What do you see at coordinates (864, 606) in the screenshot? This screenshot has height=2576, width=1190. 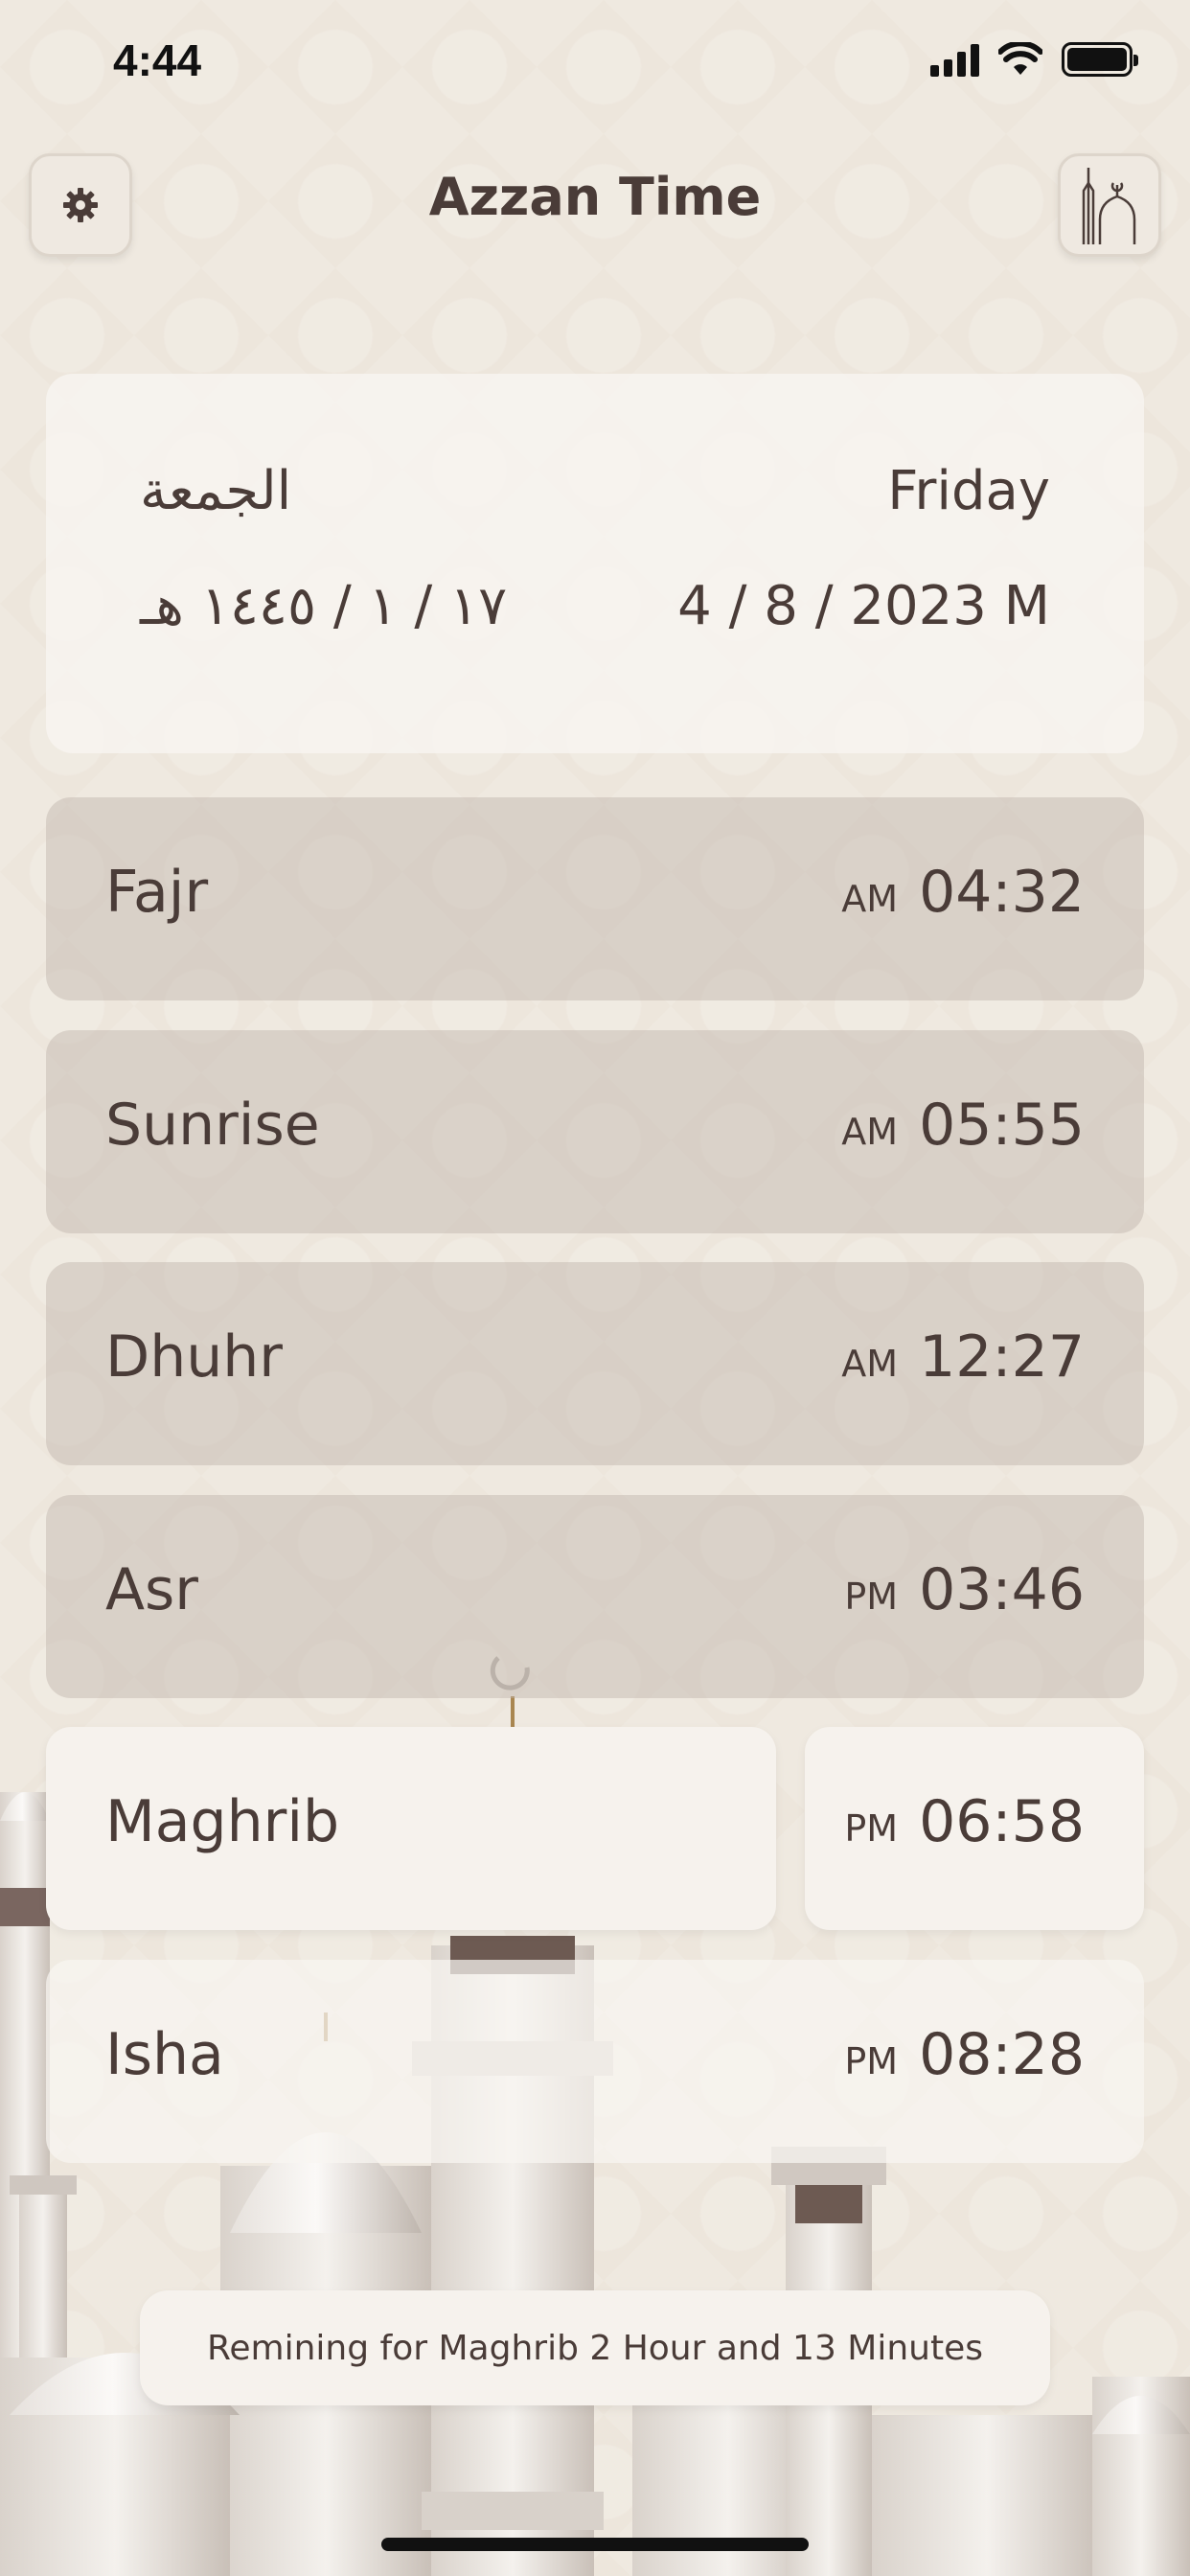 I see `gregorian-date: 4 / 8 / 2023 M` at bounding box center [864, 606].